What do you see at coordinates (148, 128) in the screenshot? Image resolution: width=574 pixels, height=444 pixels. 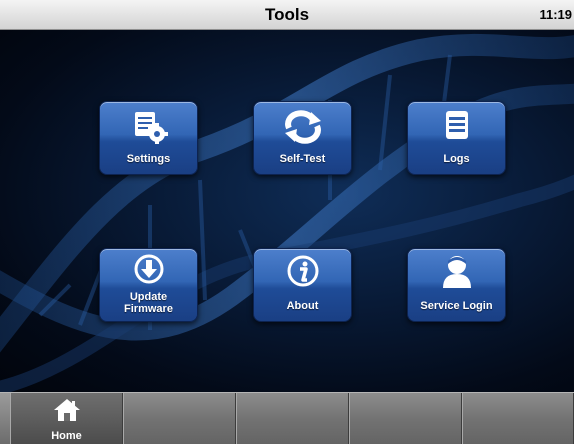 I see `settings-icon` at bounding box center [148, 128].